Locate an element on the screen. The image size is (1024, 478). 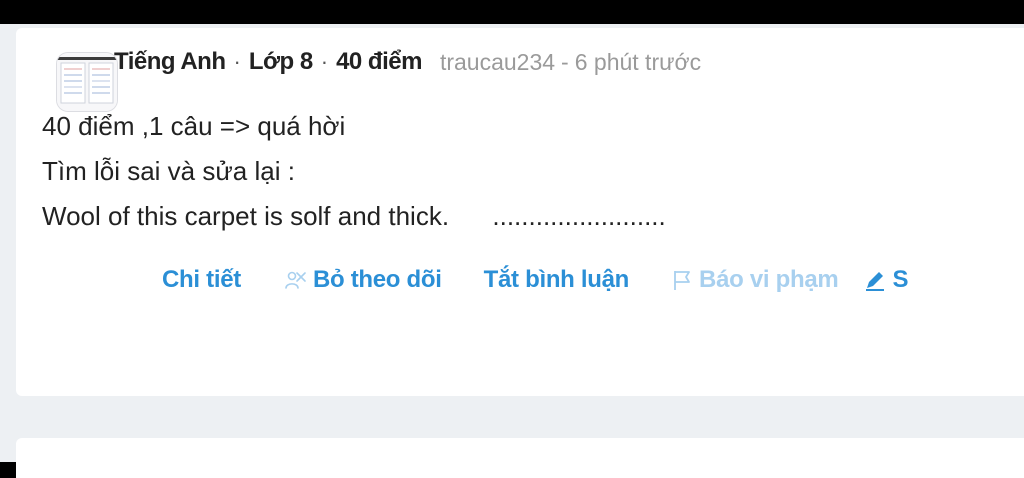
flag-icon is located at coordinates (682, 280).